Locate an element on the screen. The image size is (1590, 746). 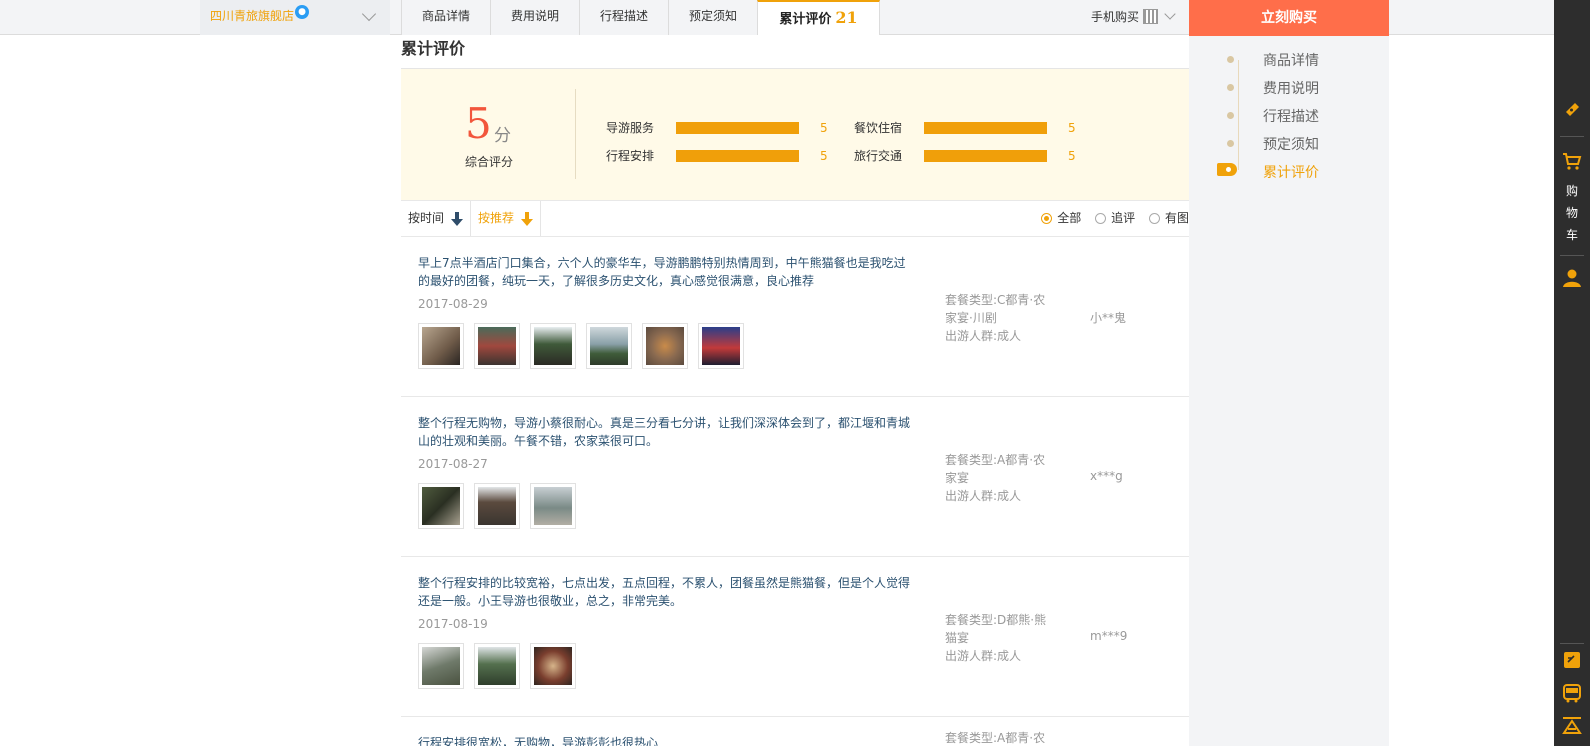
review-filter-bar: 按时间 按推荐 全部 追评 有图 is located at coordinates (795, 219).